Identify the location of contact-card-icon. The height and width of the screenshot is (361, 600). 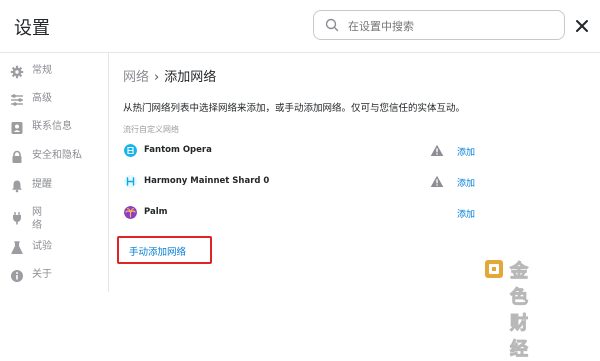
(17, 128).